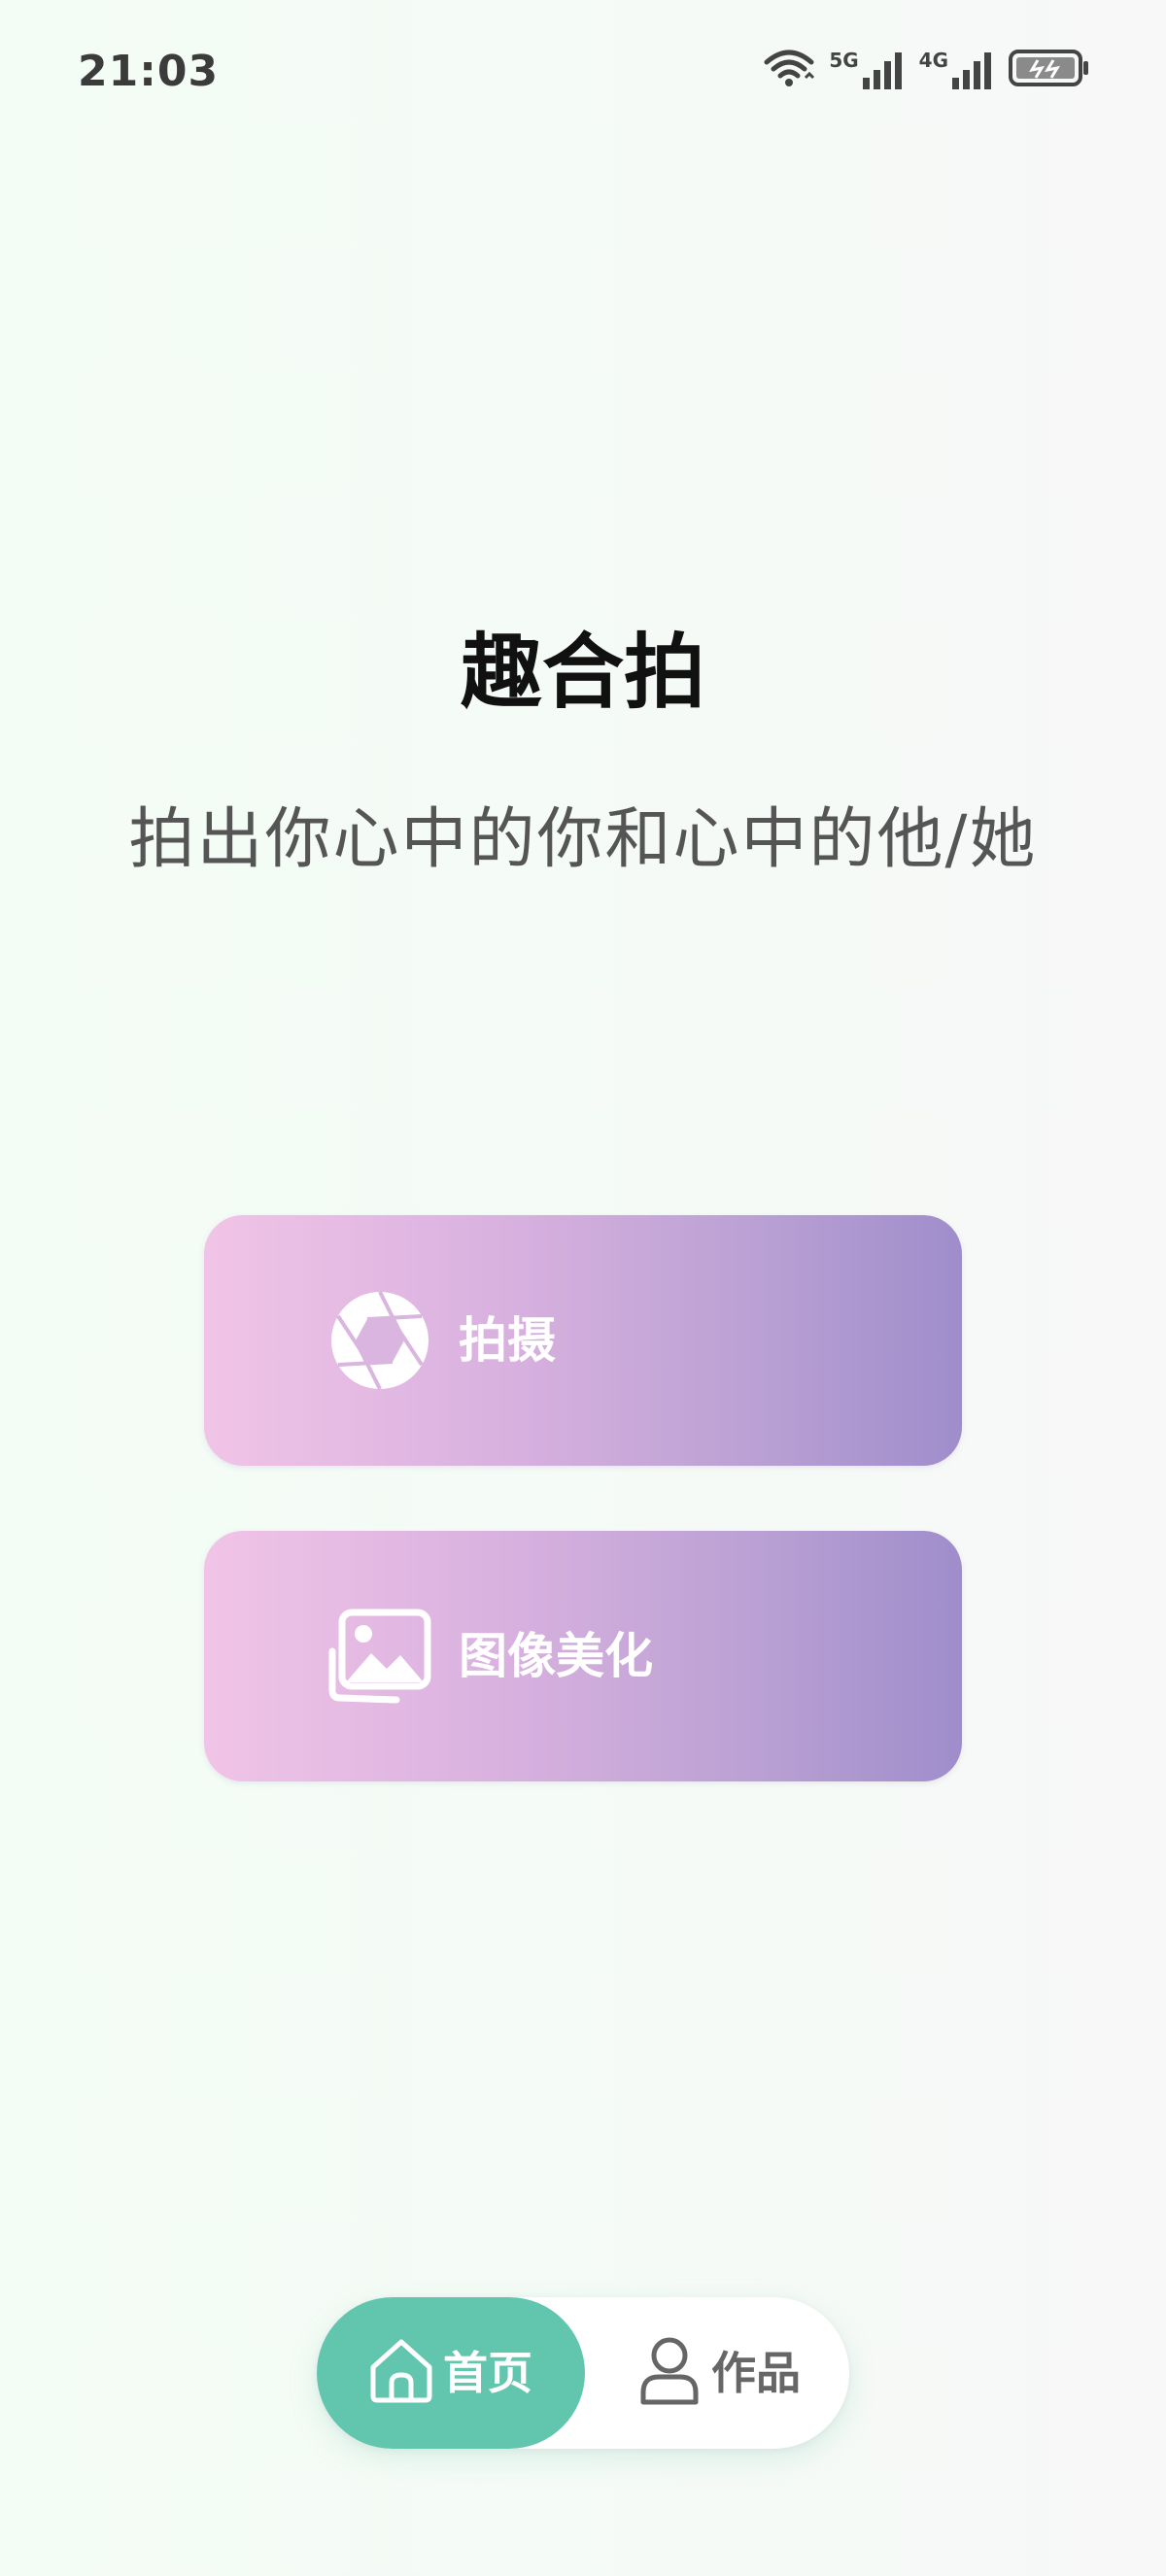  Describe the element at coordinates (789, 70) in the screenshot. I see `wifi-icon` at that location.